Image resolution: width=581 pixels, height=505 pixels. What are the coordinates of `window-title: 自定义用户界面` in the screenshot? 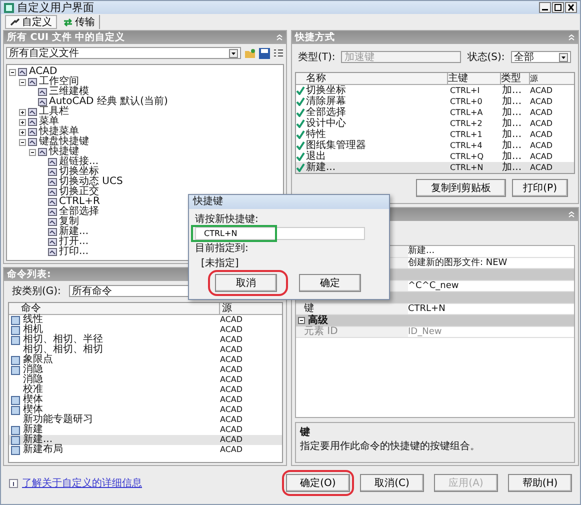 It's located at (55, 8).